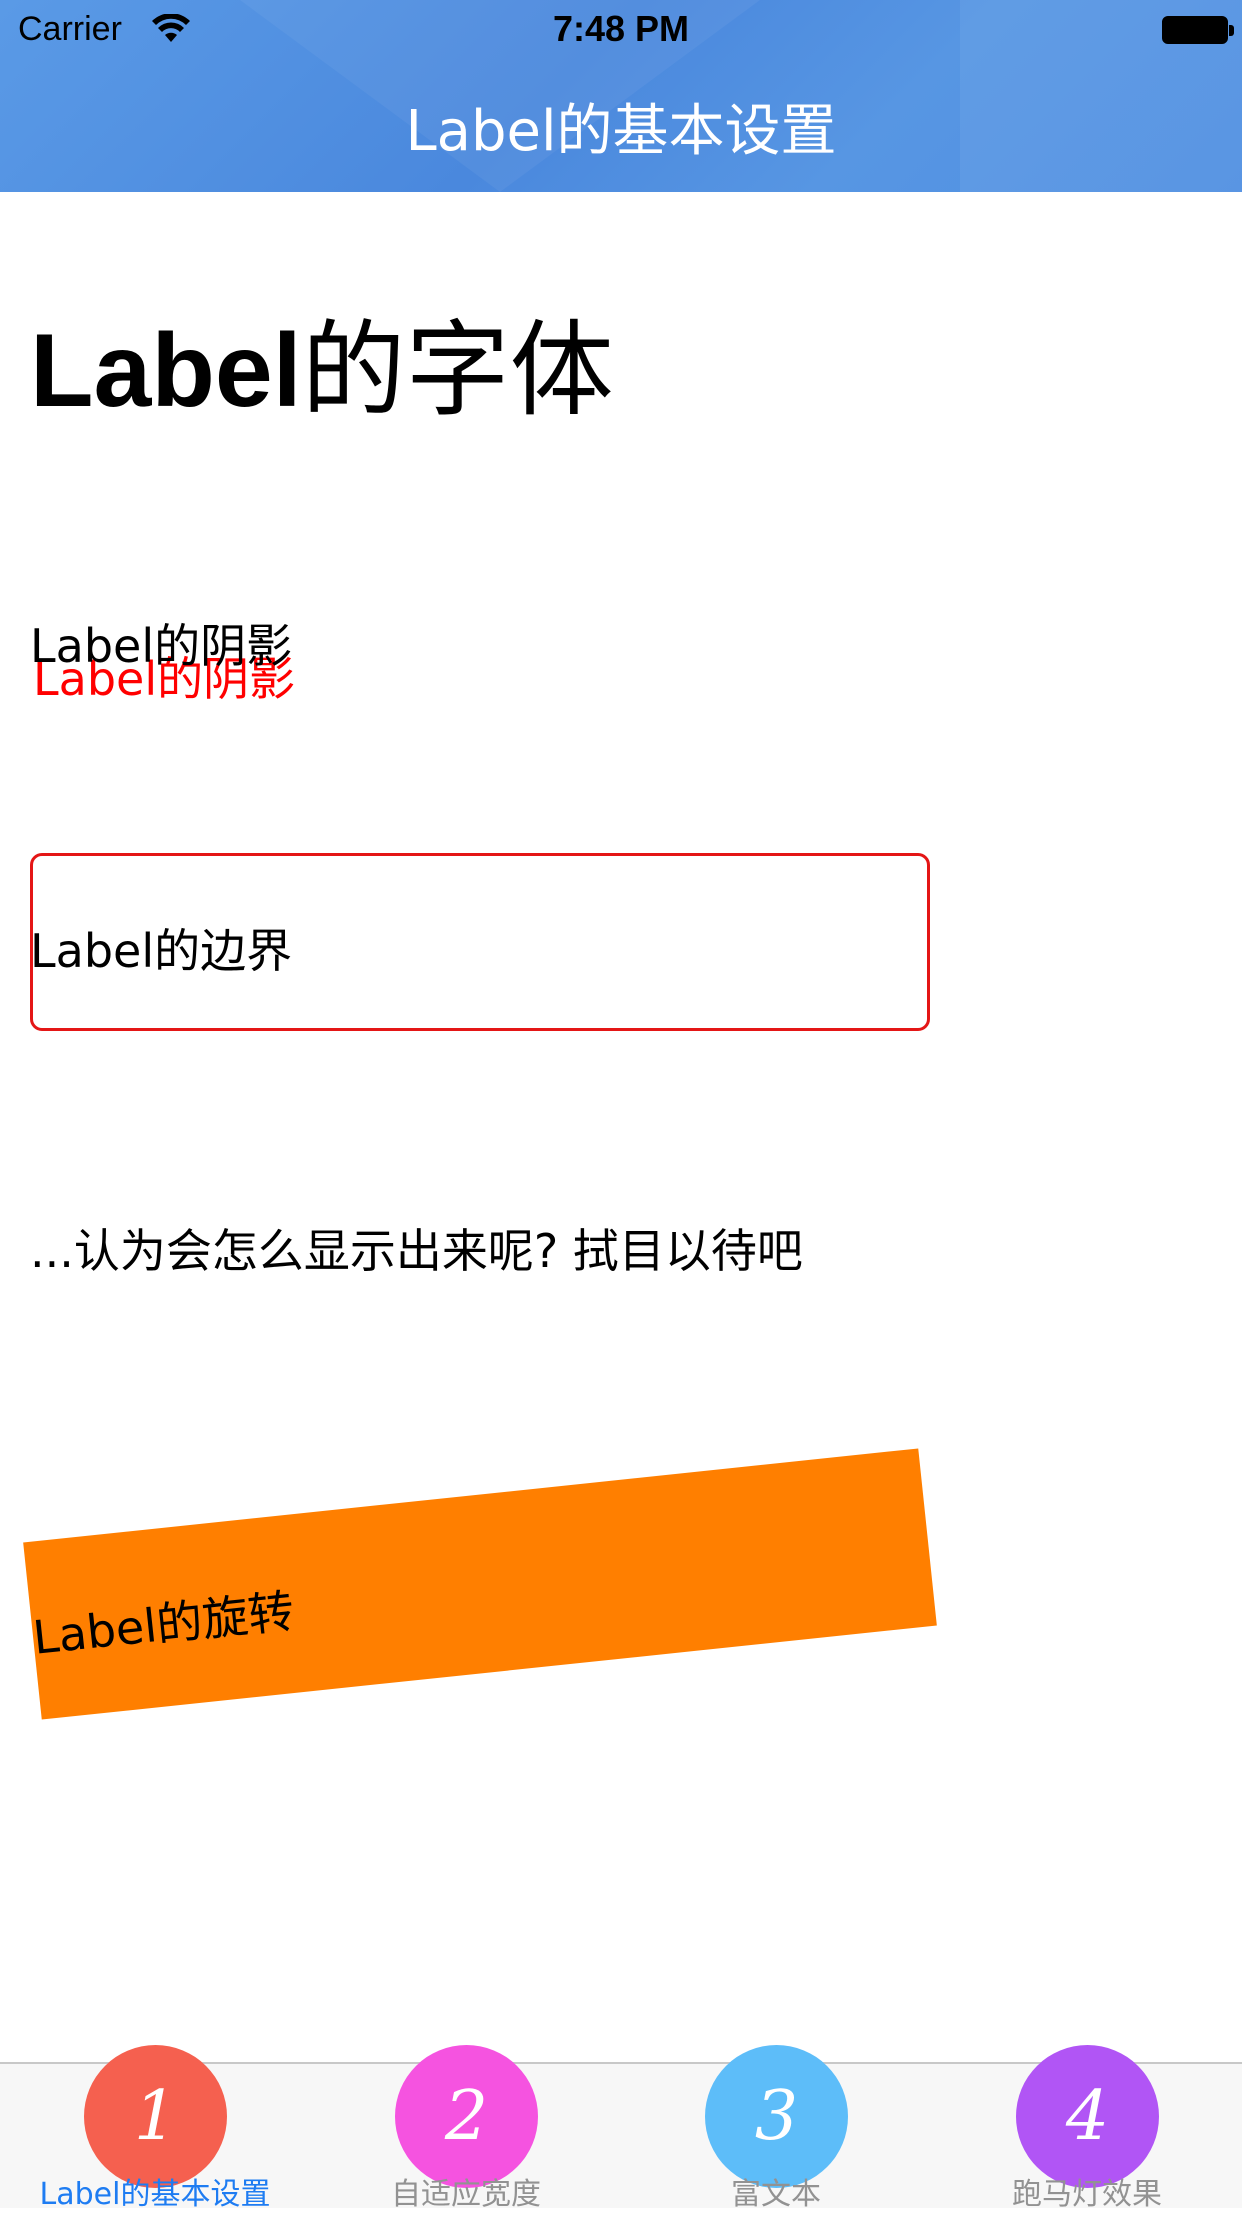  I want to click on tab-number-2-icon: 2, so click(466, 2116).